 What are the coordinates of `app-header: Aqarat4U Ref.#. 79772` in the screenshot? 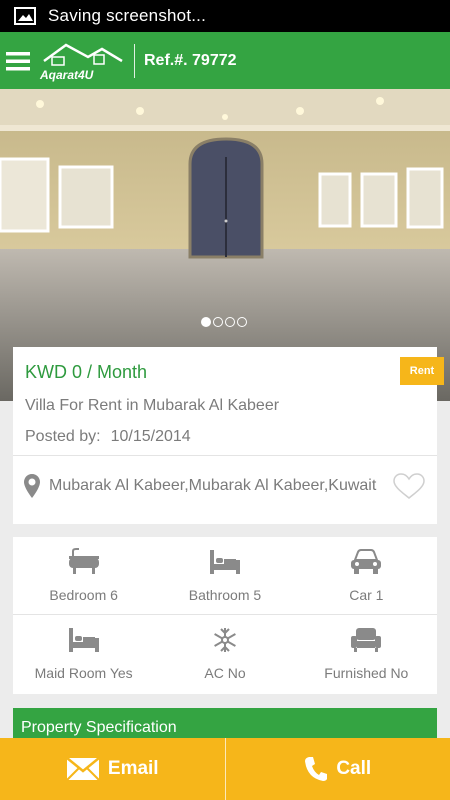 It's located at (225, 60).